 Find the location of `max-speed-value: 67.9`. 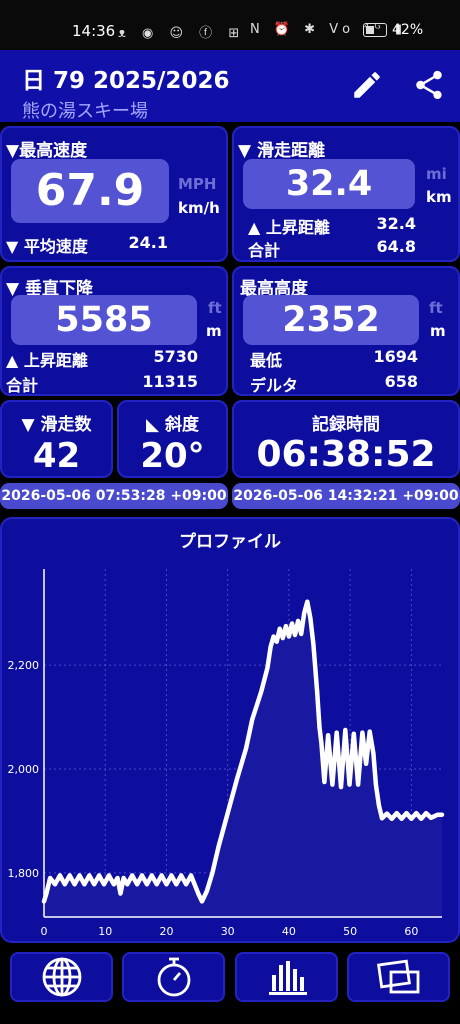

max-speed-value: 67.9 is located at coordinates (90, 191).